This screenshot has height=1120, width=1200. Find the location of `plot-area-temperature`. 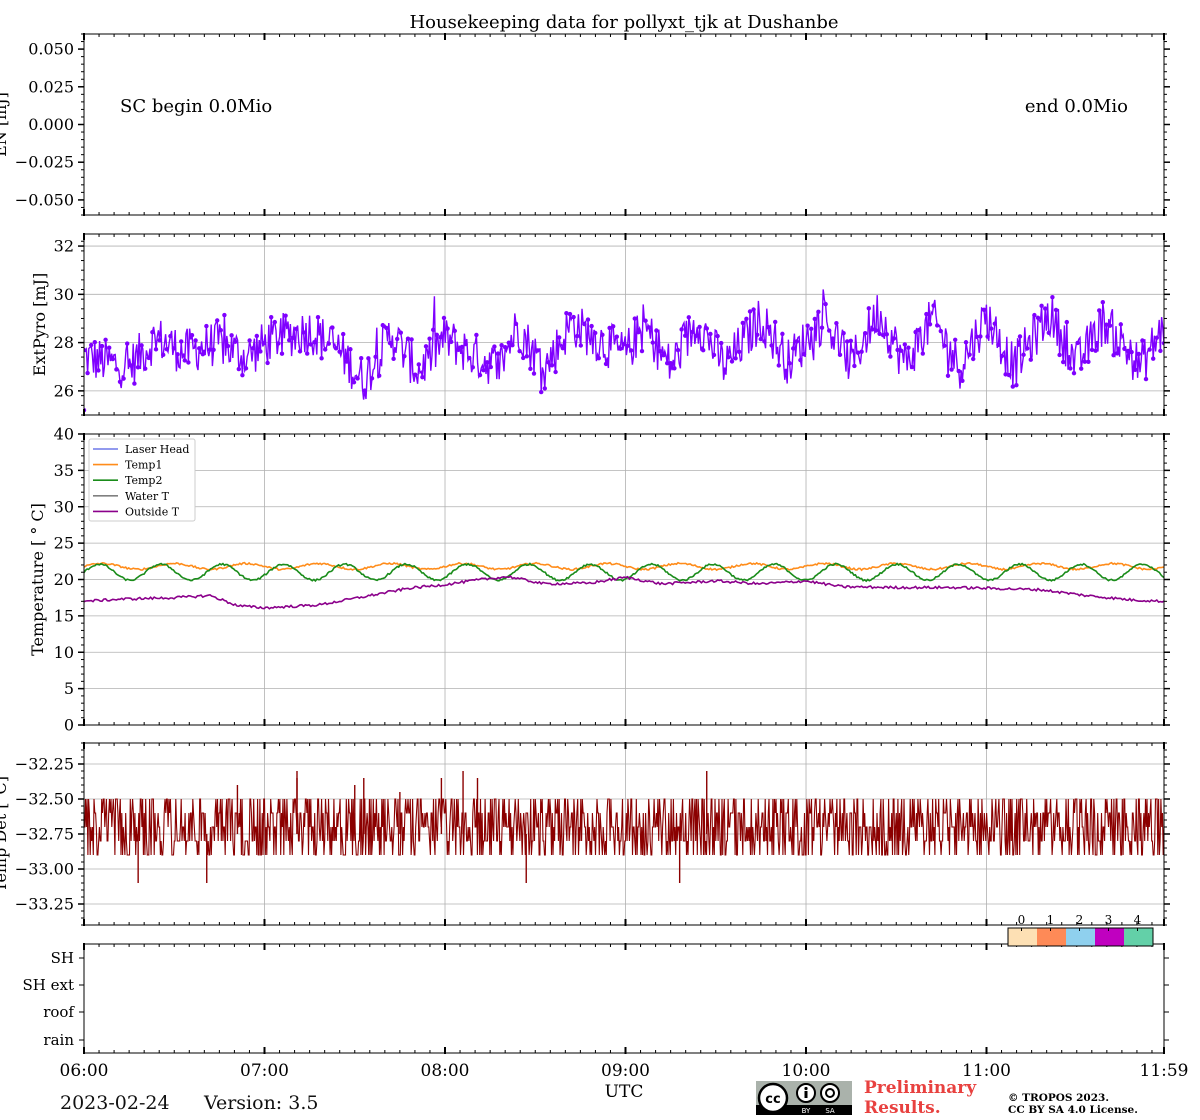

plot-area-temperature is located at coordinates (624, 585).